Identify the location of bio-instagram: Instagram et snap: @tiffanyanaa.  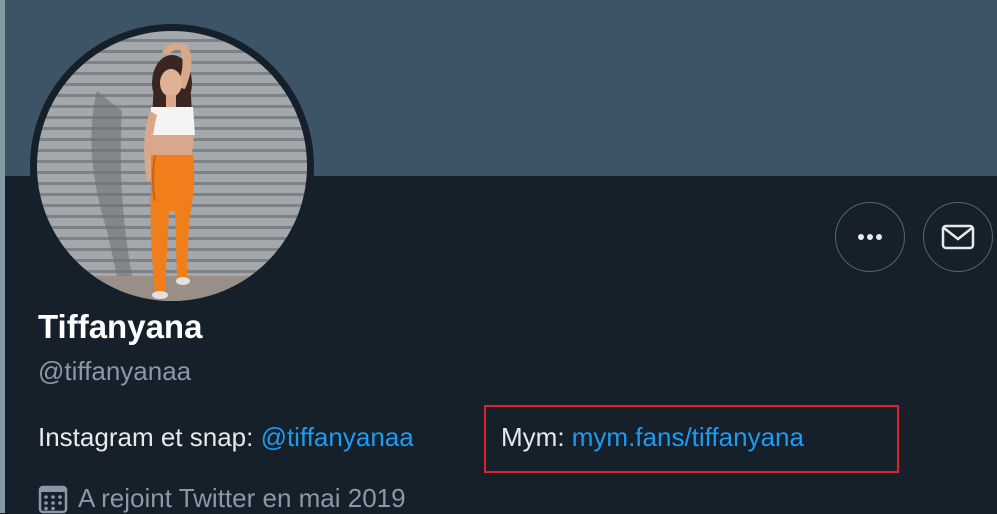
(226, 437).